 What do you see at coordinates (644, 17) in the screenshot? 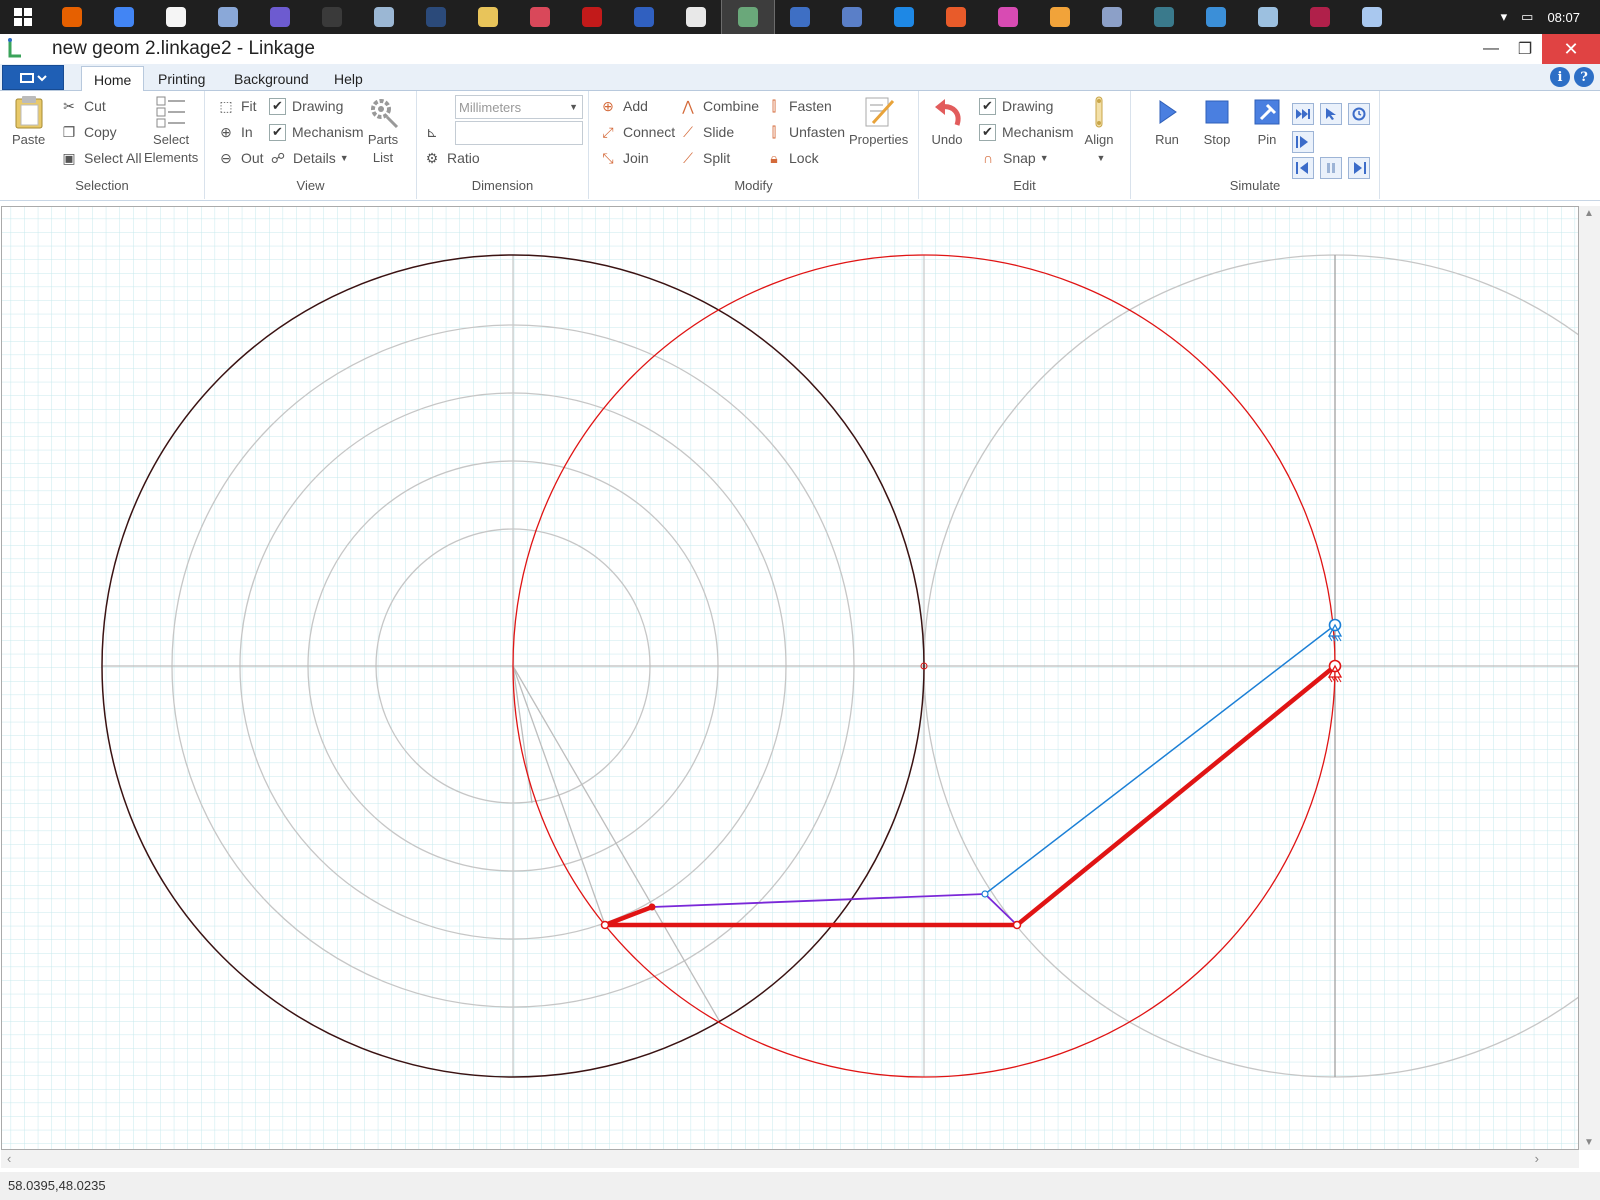
I see `taskbar-settings-gear-icon` at bounding box center [644, 17].